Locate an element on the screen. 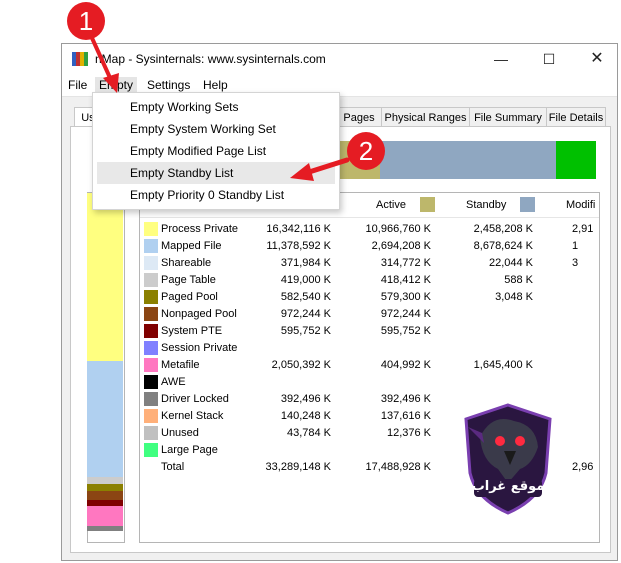 Image resolution: width=621 pixels, height=563 pixels. row-active: 2,694,208 K is located at coordinates (401, 246).